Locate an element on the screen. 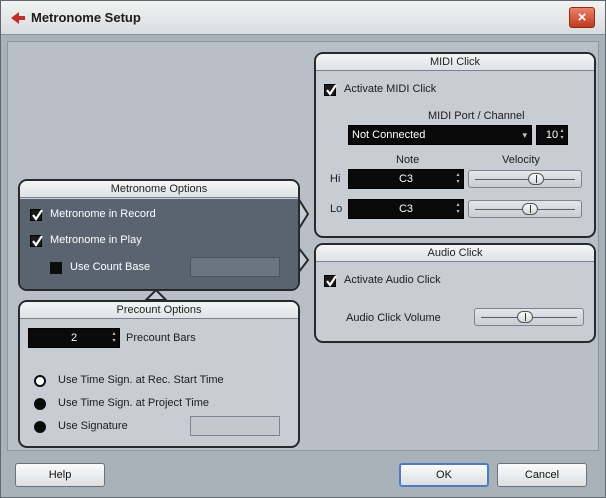  radio-time-sign-rec-start-label: Use Time Sign. at Rec. Start Time is located at coordinates (141, 380).